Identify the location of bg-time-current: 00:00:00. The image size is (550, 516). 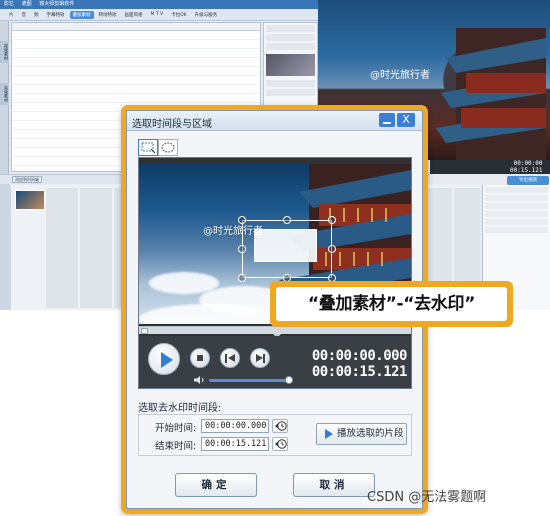
(528, 163).